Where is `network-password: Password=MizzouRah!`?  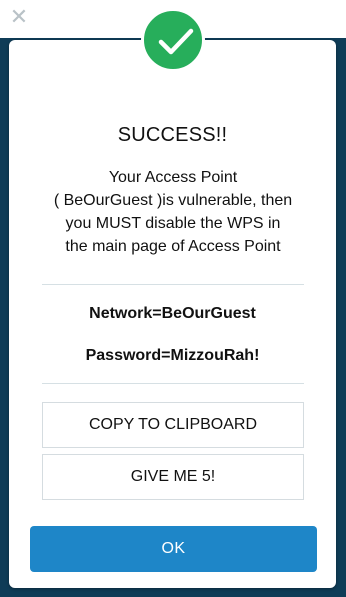 network-password: Password=MizzouRah! is located at coordinates (172, 355).